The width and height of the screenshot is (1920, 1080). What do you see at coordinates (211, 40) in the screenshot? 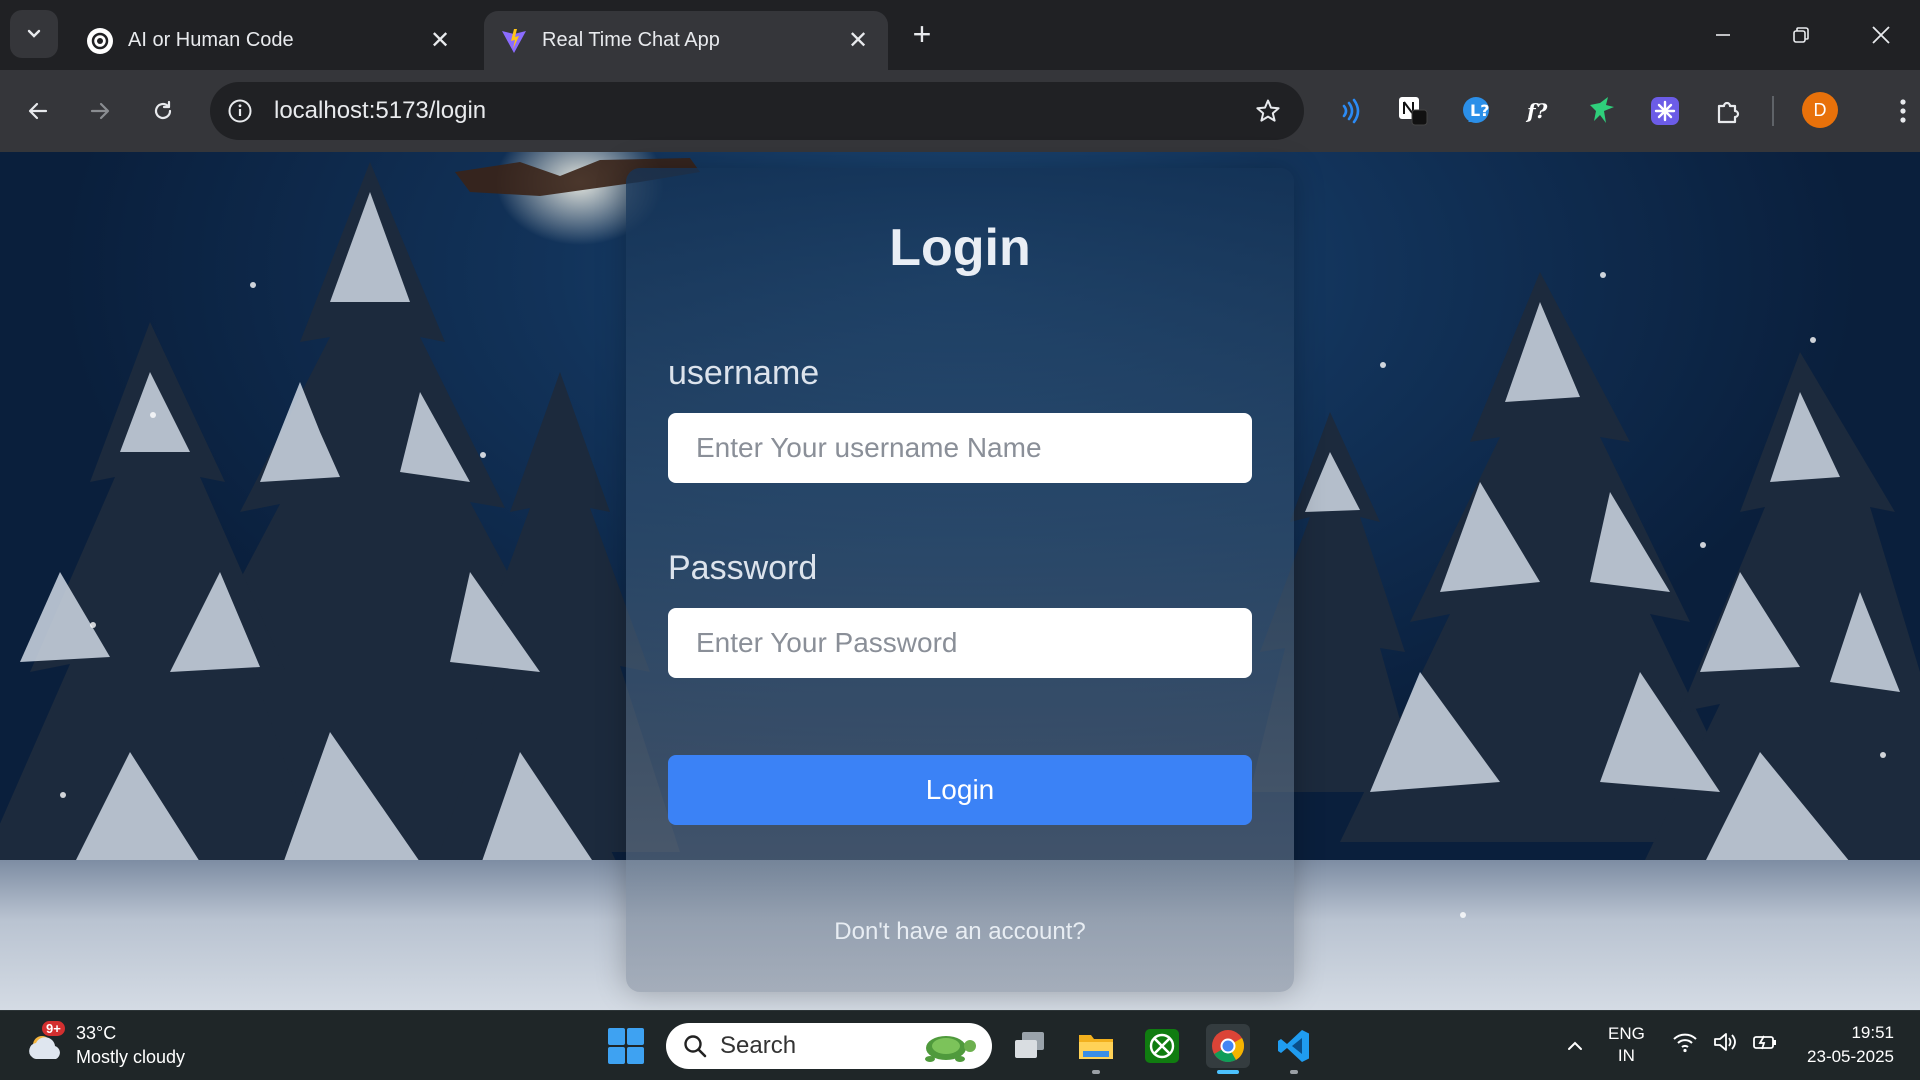
I see `tab-title: AI or Human Code` at bounding box center [211, 40].